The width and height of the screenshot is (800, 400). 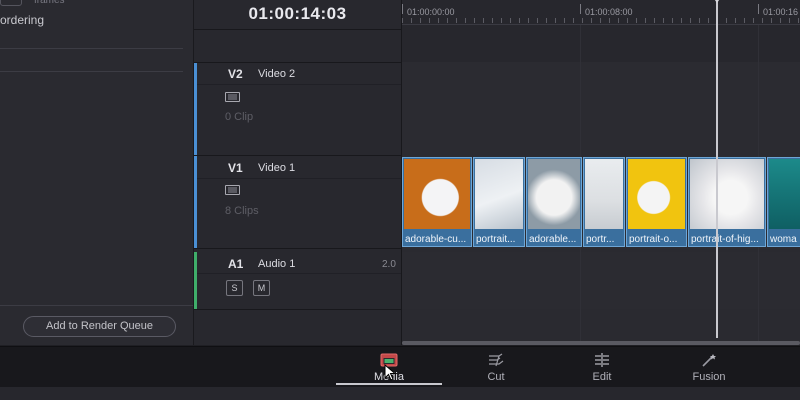 What do you see at coordinates (400, 393) in the screenshot?
I see `bottom-strip` at bounding box center [400, 393].